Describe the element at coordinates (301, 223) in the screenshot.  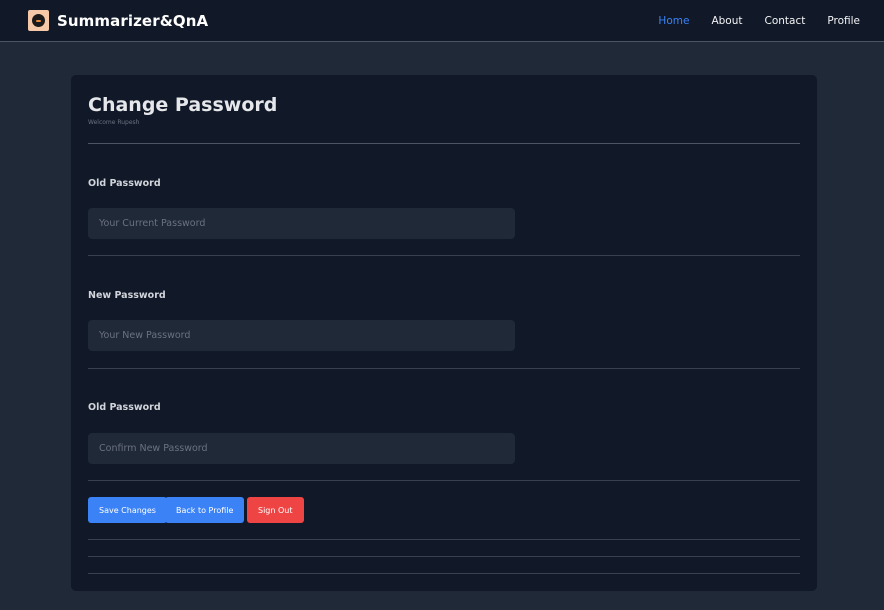
I see `old-password-input` at that location.